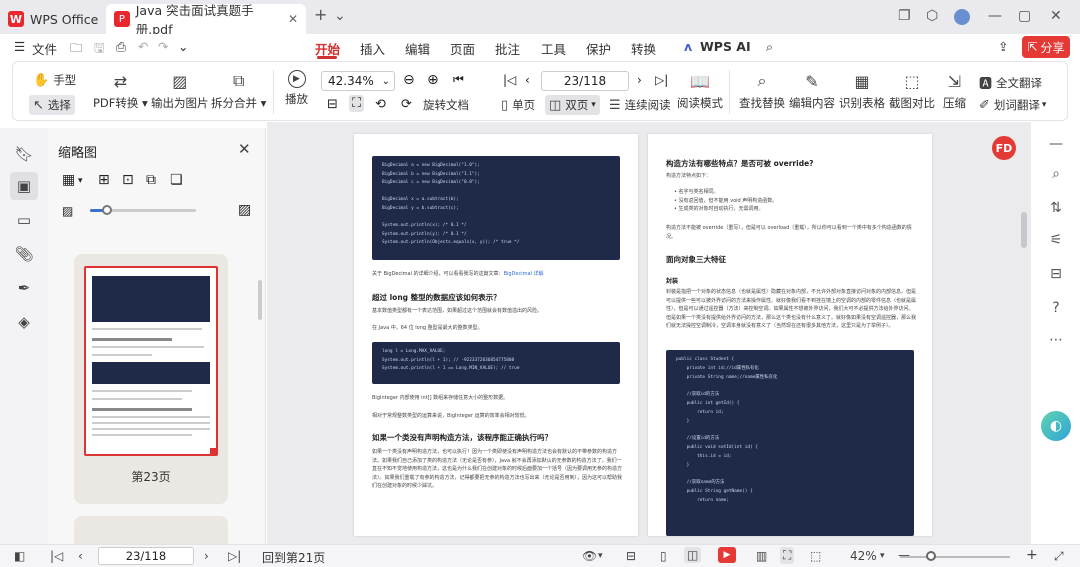 The height and width of the screenshot is (567, 1080). Describe the element at coordinates (238, 90) in the screenshot. I see `split-merge-button: ⧉ 拆分合并 ▾` at that location.